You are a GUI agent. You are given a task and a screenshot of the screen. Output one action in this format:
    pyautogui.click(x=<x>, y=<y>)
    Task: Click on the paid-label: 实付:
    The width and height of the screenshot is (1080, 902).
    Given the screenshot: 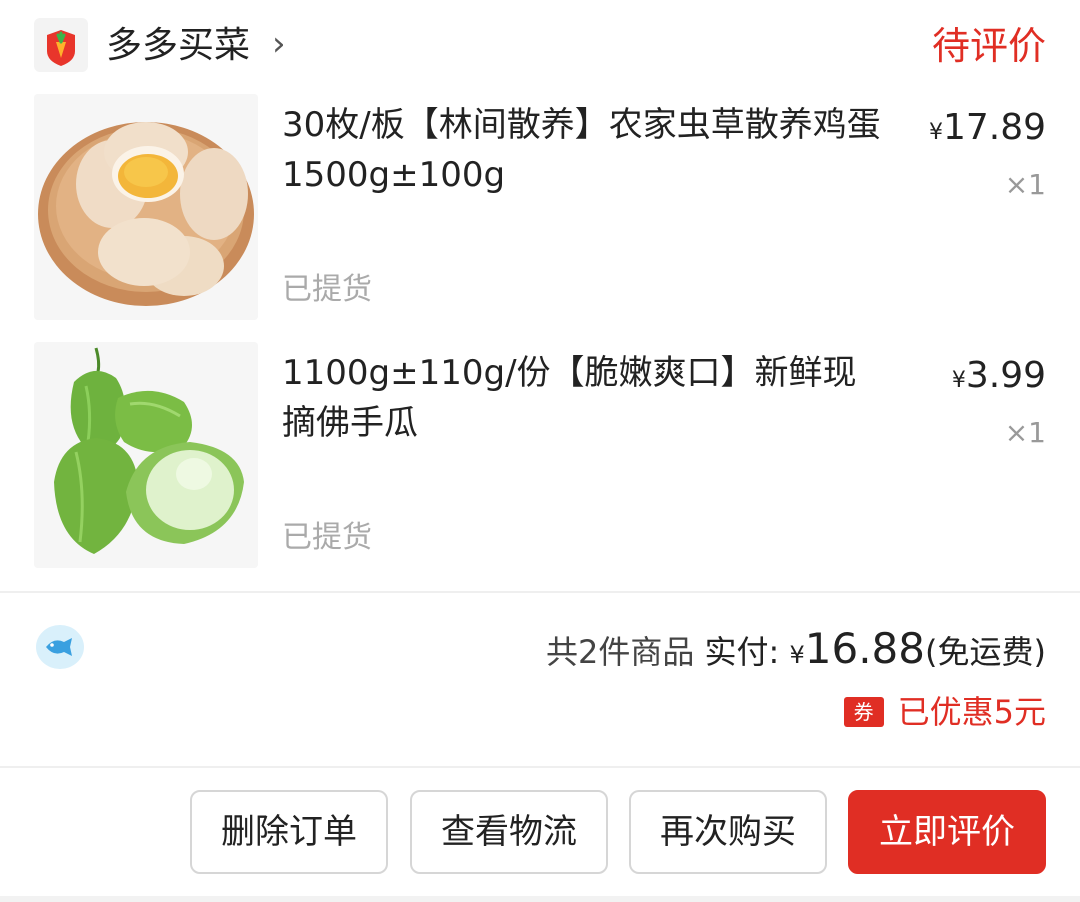 What is the action you would take?
    pyautogui.click(x=742, y=652)
    